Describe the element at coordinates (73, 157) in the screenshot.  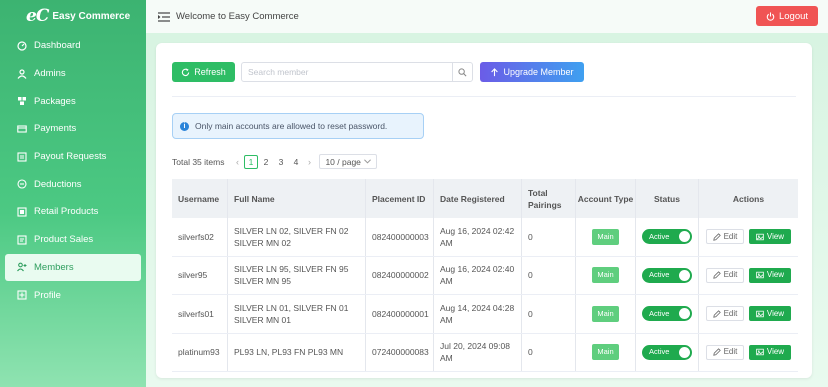
I see `sidebar-item-payout-requests: Payout Requests` at that location.